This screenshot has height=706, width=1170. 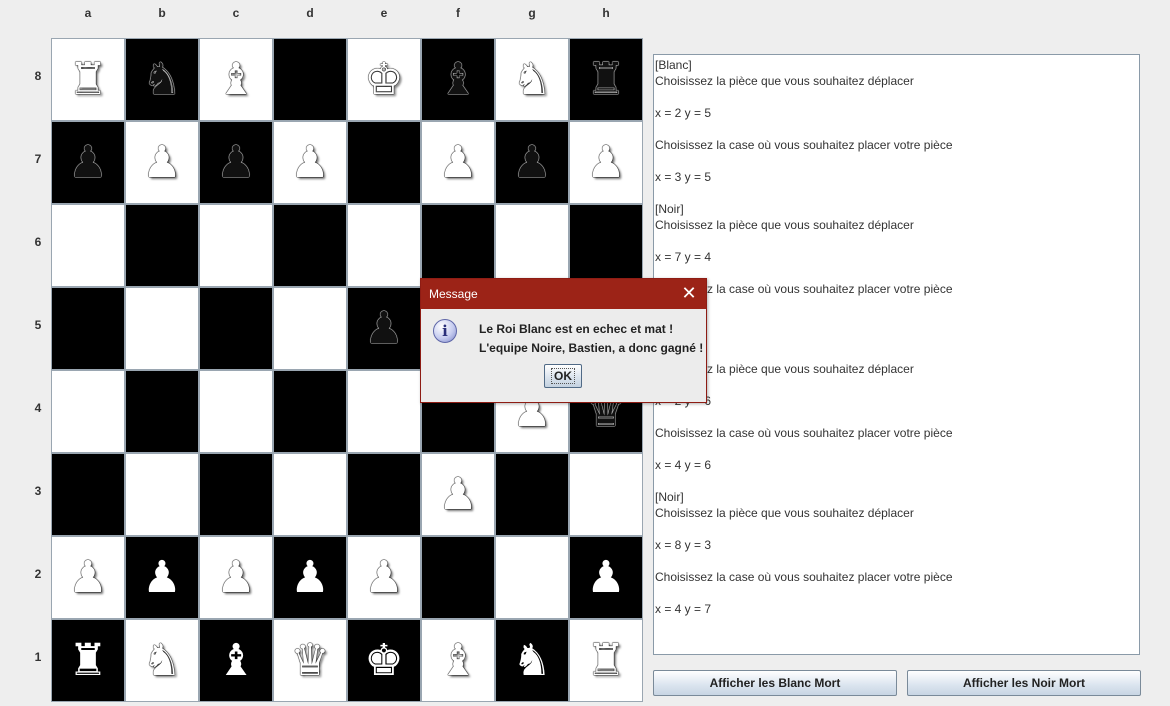 What do you see at coordinates (606, 245) in the screenshot?
I see `square-h6` at bounding box center [606, 245].